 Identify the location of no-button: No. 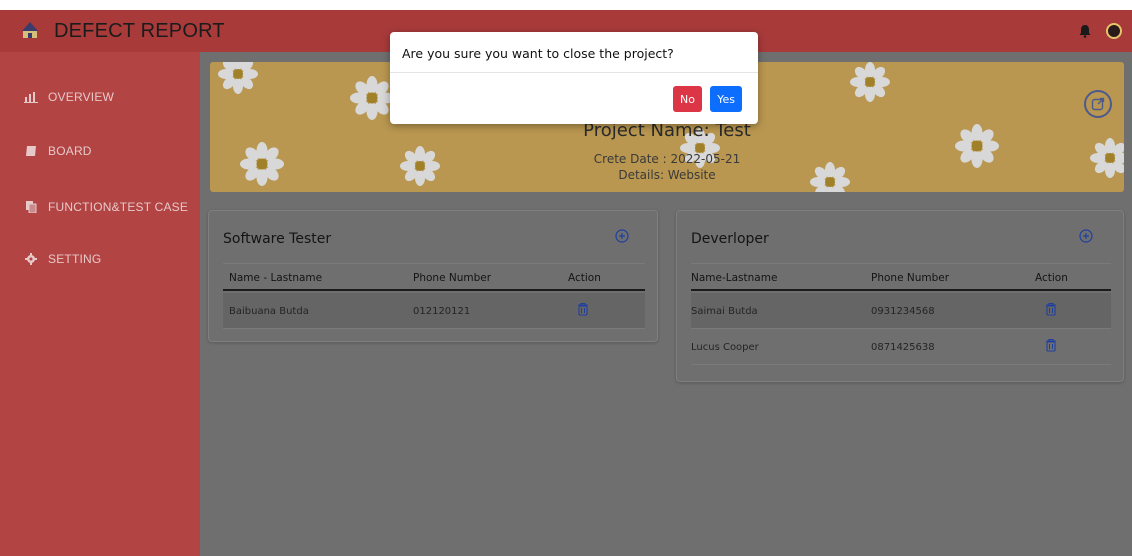
(687, 99).